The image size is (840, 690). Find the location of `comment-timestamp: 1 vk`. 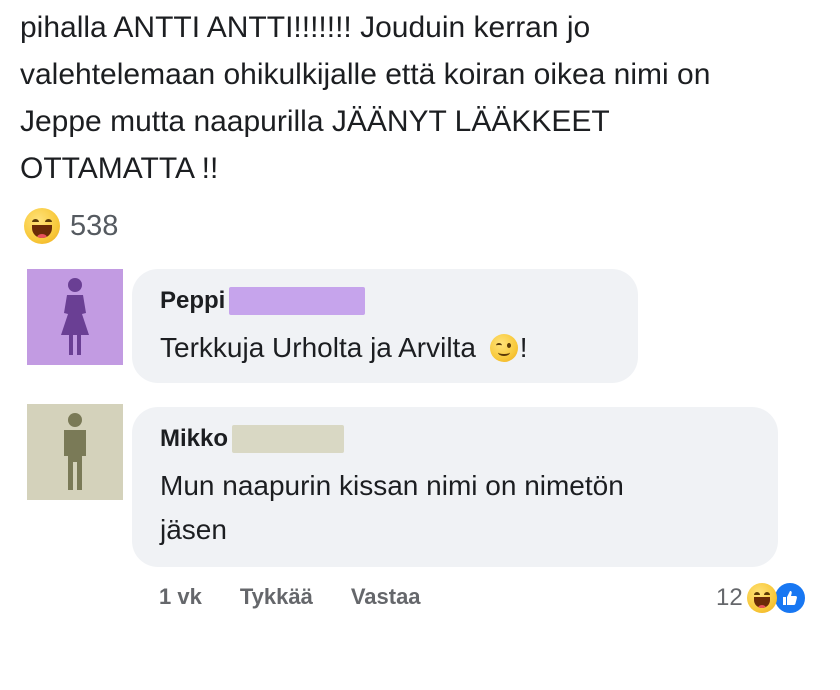

comment-timestamp: 1 vk is located at coordinates (180, 597).